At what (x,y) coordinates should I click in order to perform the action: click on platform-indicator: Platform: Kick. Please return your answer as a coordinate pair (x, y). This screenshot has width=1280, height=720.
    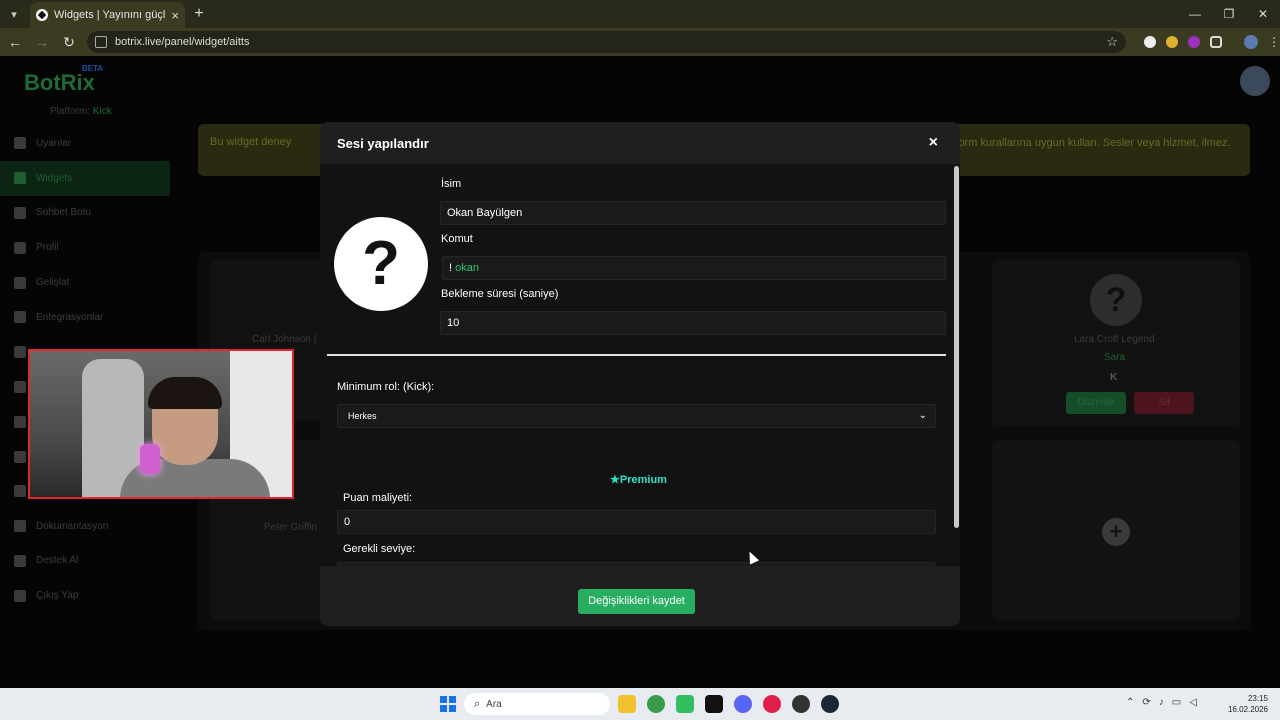
    Looking at the image, I should click on (81, 111).